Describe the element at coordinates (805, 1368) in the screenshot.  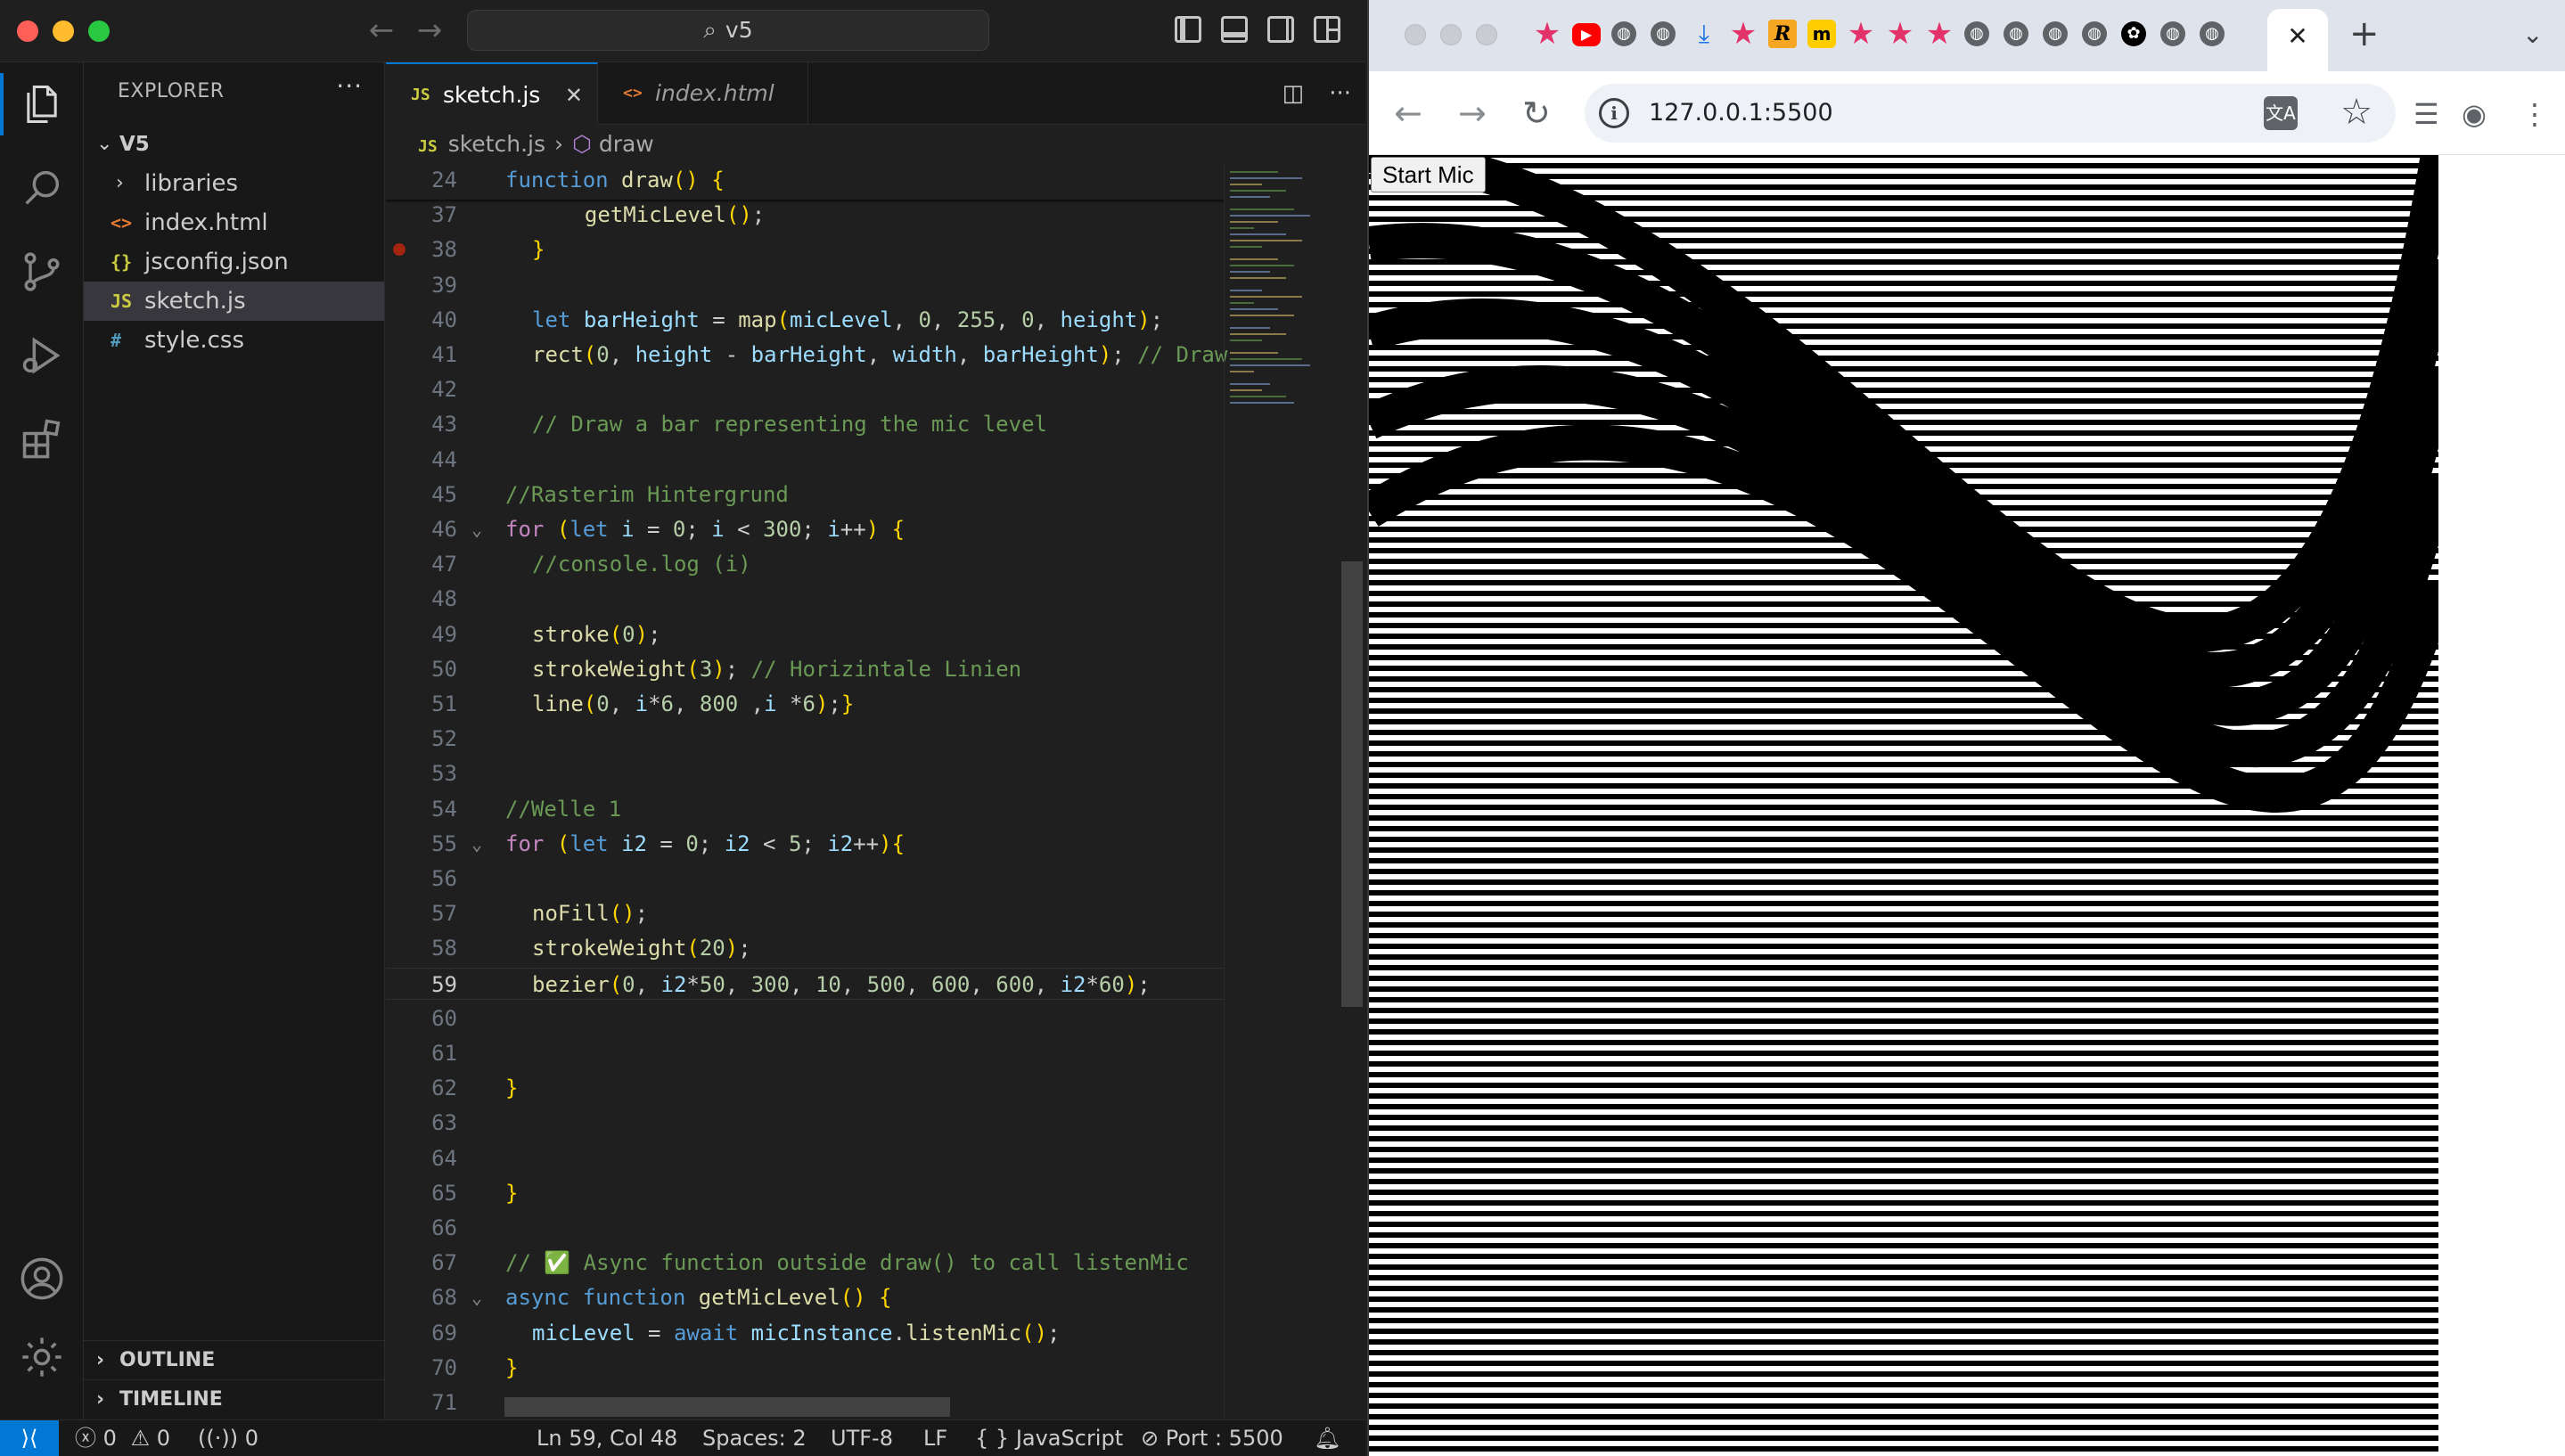
I see `code-line: 70}` at that location.